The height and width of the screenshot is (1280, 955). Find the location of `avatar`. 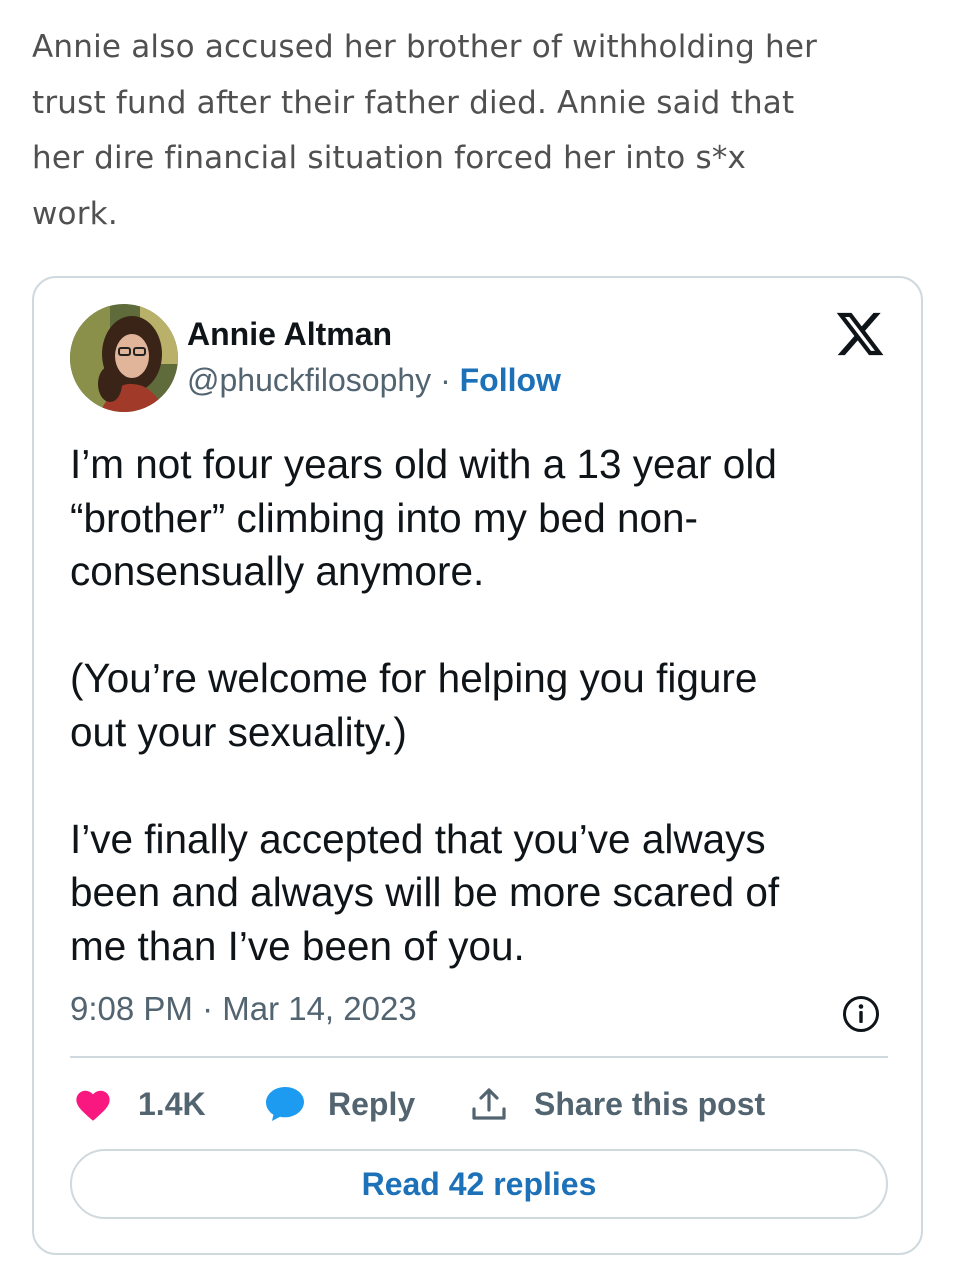

avatar is located at coordinates (124, 358).